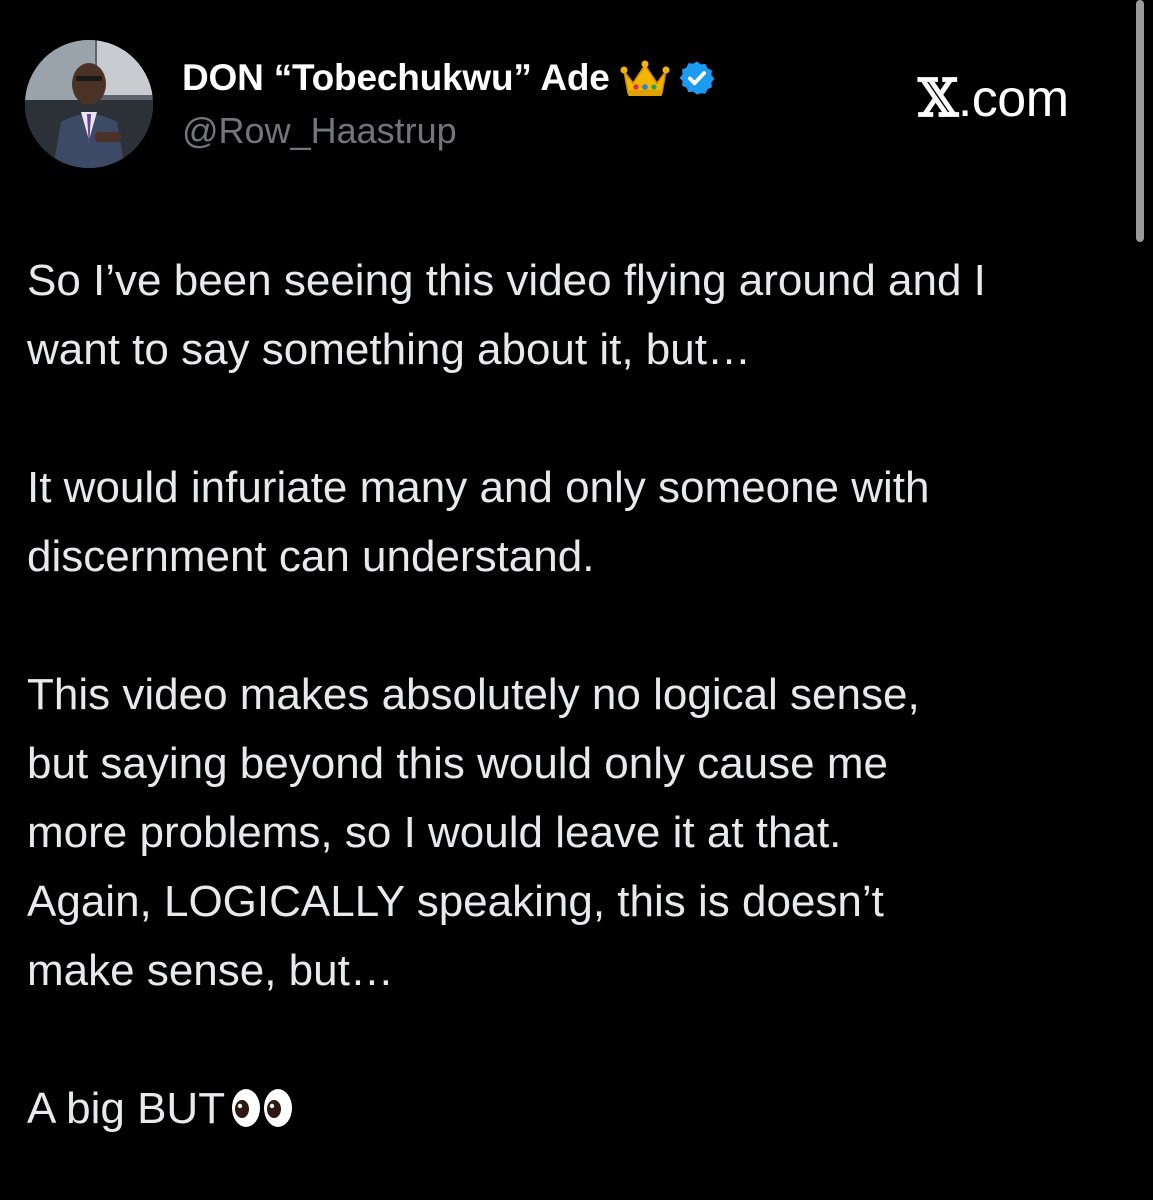 This screenshot has height=1200, width=1153. What do you see at coordinates (89, 104) in the screenshot?
I see `avatar` at bounding box center [89, 104].